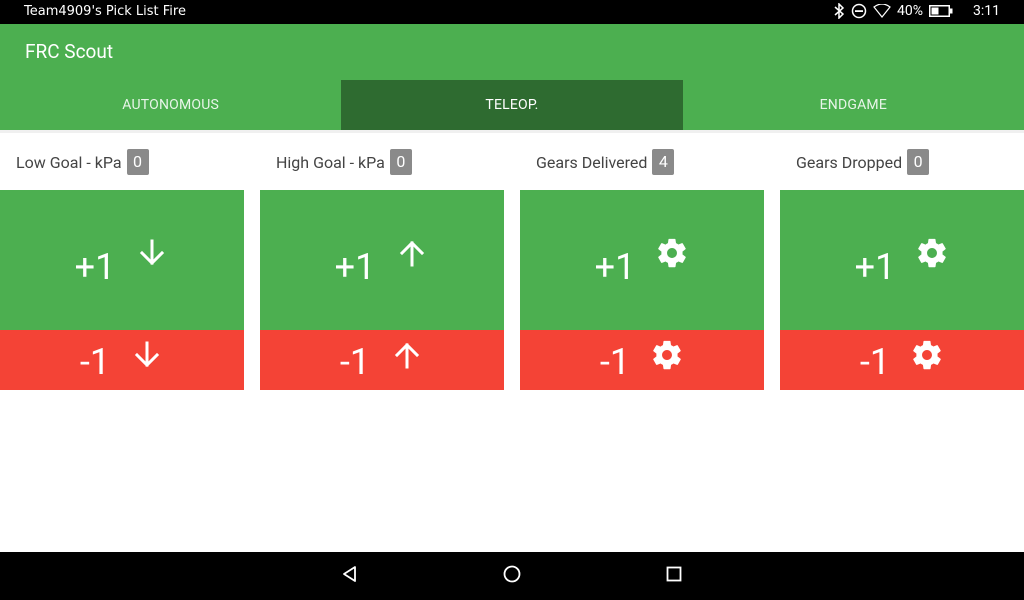  I want to click on recents-button, so click(674, 576).